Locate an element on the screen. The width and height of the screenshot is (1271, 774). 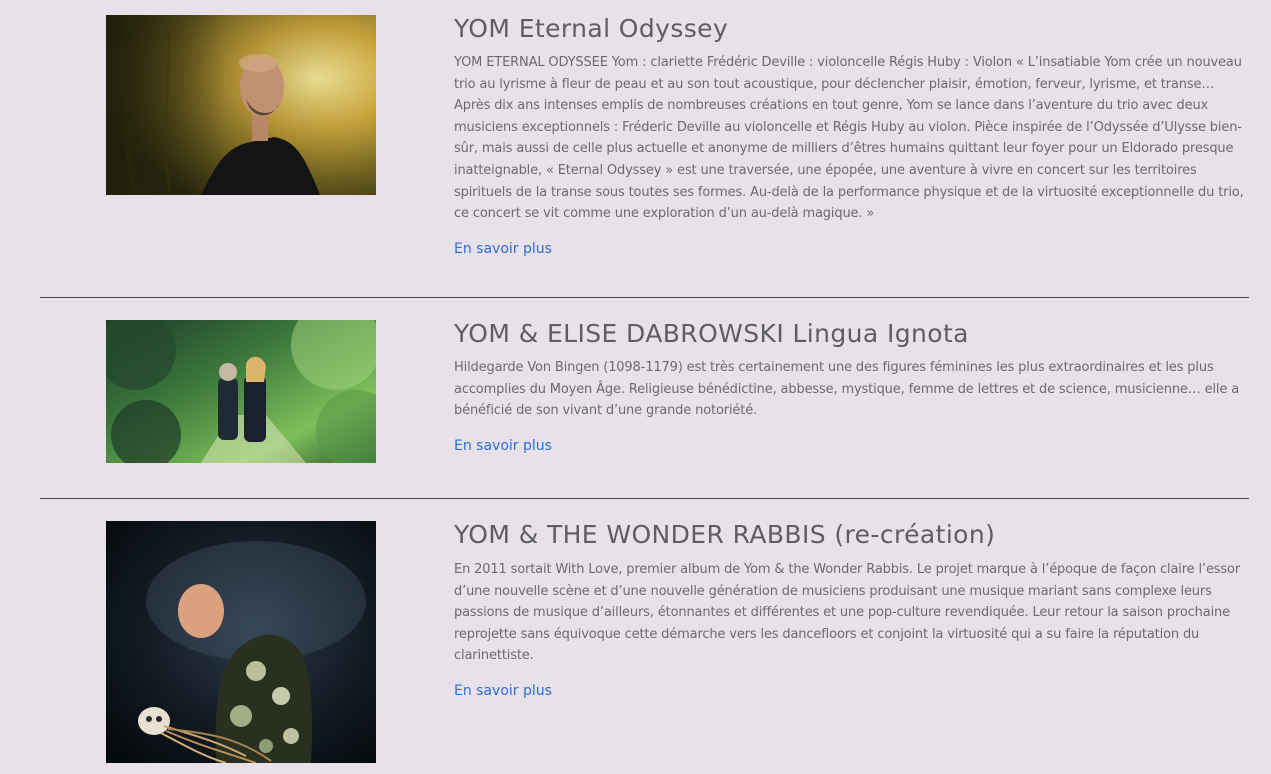
project-title: YOM Eternal Odyssey is located at coordinates (849, 29).